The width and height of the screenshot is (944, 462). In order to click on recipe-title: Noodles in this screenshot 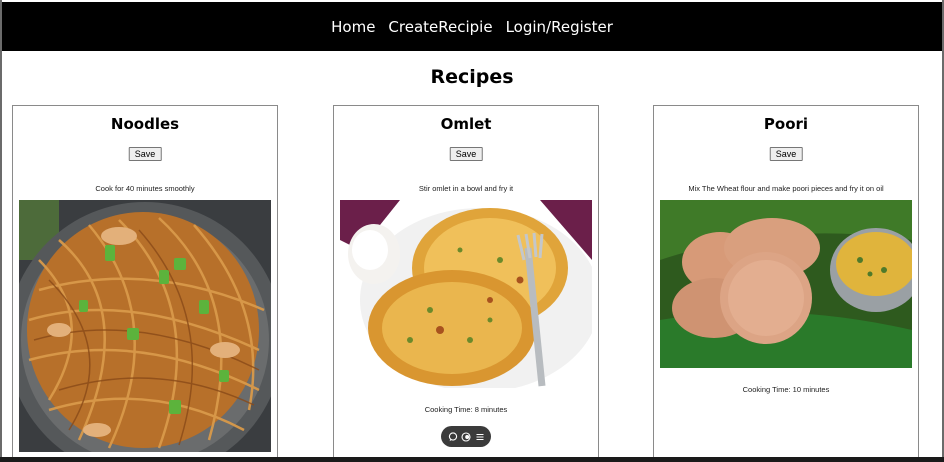, I will do `click(145, 124)`.